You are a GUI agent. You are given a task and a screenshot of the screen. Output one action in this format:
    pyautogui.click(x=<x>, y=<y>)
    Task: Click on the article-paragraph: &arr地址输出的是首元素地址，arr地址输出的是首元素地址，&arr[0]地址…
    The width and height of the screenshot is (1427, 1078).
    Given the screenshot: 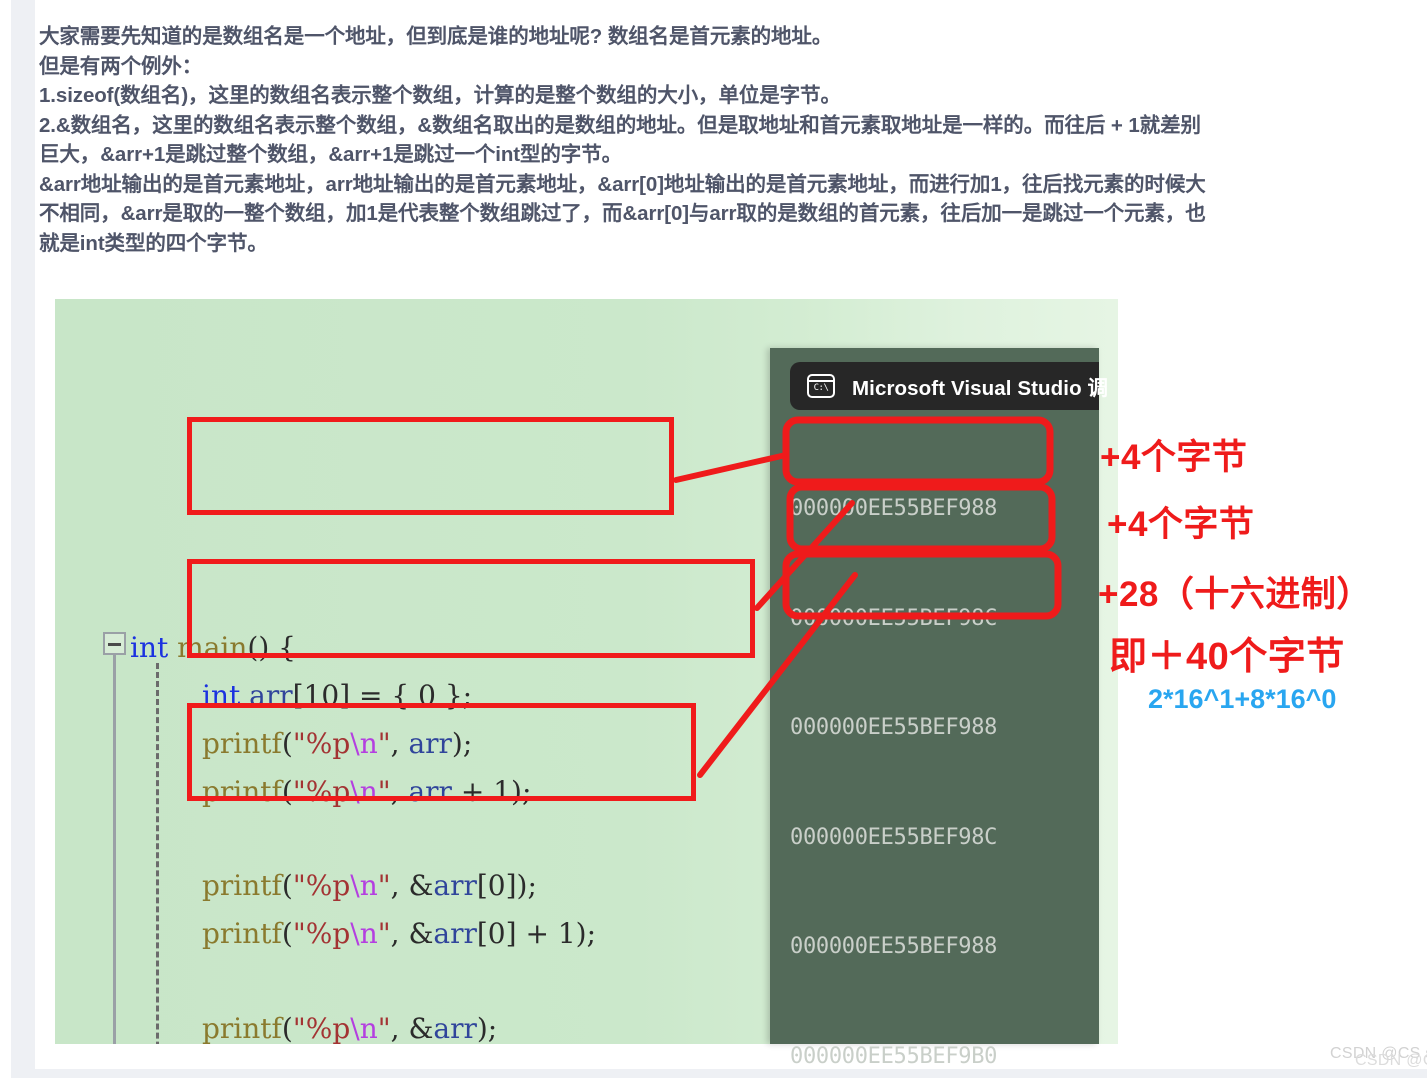 What is the action you would take?
    pyautogui.click(x=622, y=184)
    